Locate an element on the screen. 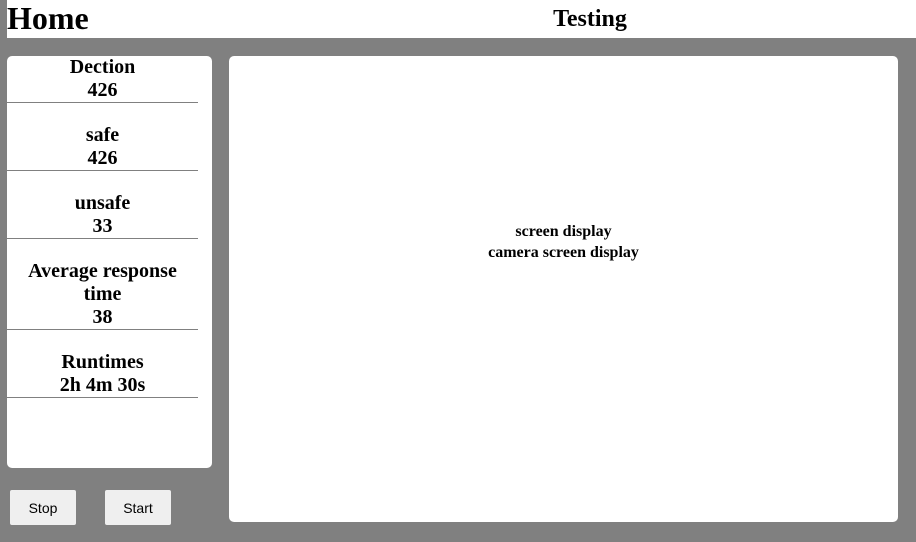  start-button: Start is located at coordinates (138, 507).